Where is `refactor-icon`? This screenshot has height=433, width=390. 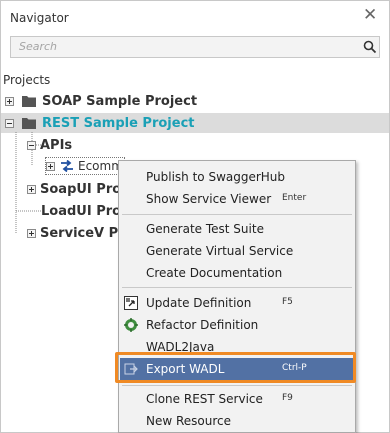 refactor-icon is located at coordinates (131, 325).